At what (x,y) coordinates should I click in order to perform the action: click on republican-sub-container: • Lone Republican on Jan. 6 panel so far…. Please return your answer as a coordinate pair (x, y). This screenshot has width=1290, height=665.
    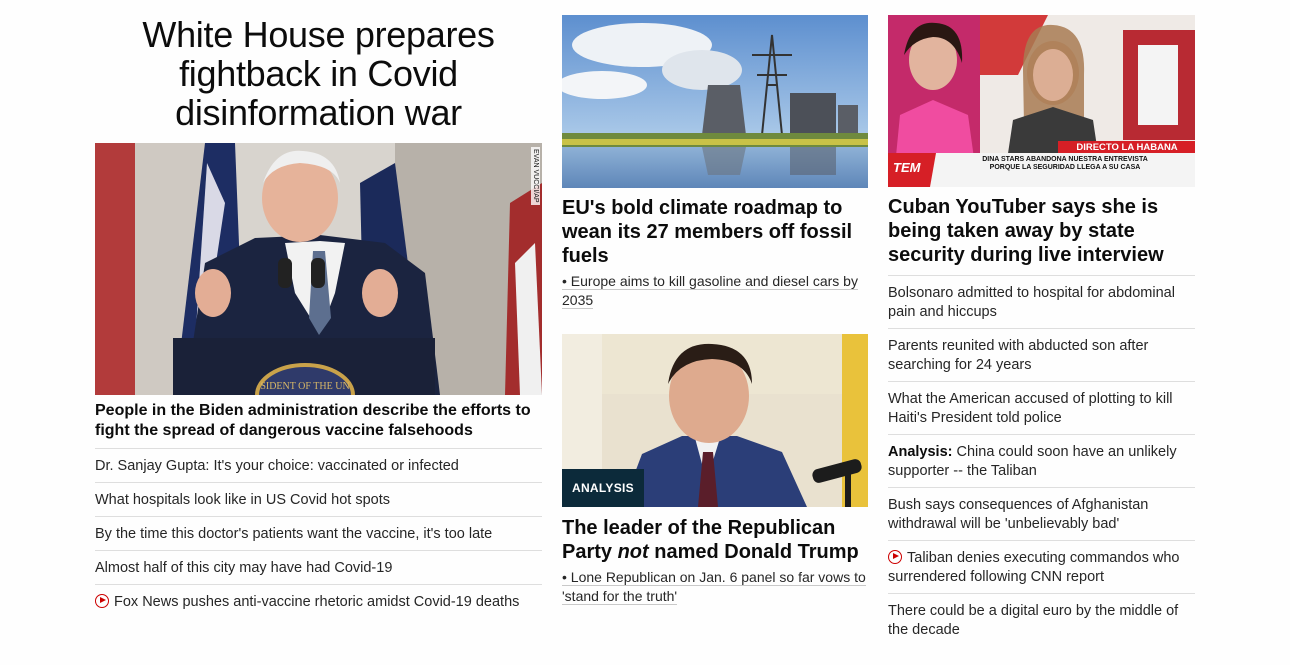
    Looking at the image, I should click on (715, 587).